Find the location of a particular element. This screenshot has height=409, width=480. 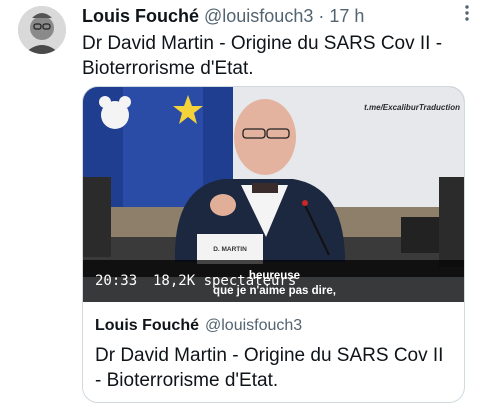

author-name: Louis Fouché is located at coordinates (140, 16).